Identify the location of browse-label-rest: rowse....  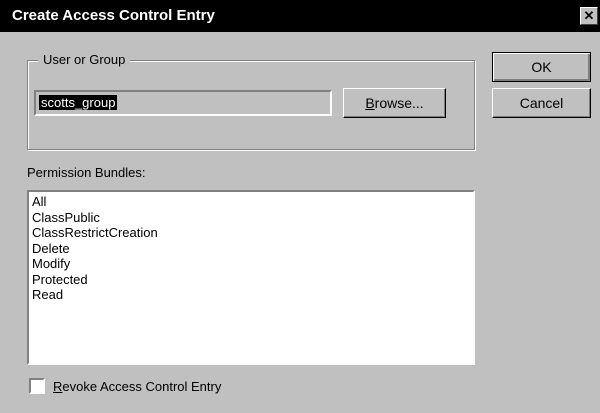
(399, 103).